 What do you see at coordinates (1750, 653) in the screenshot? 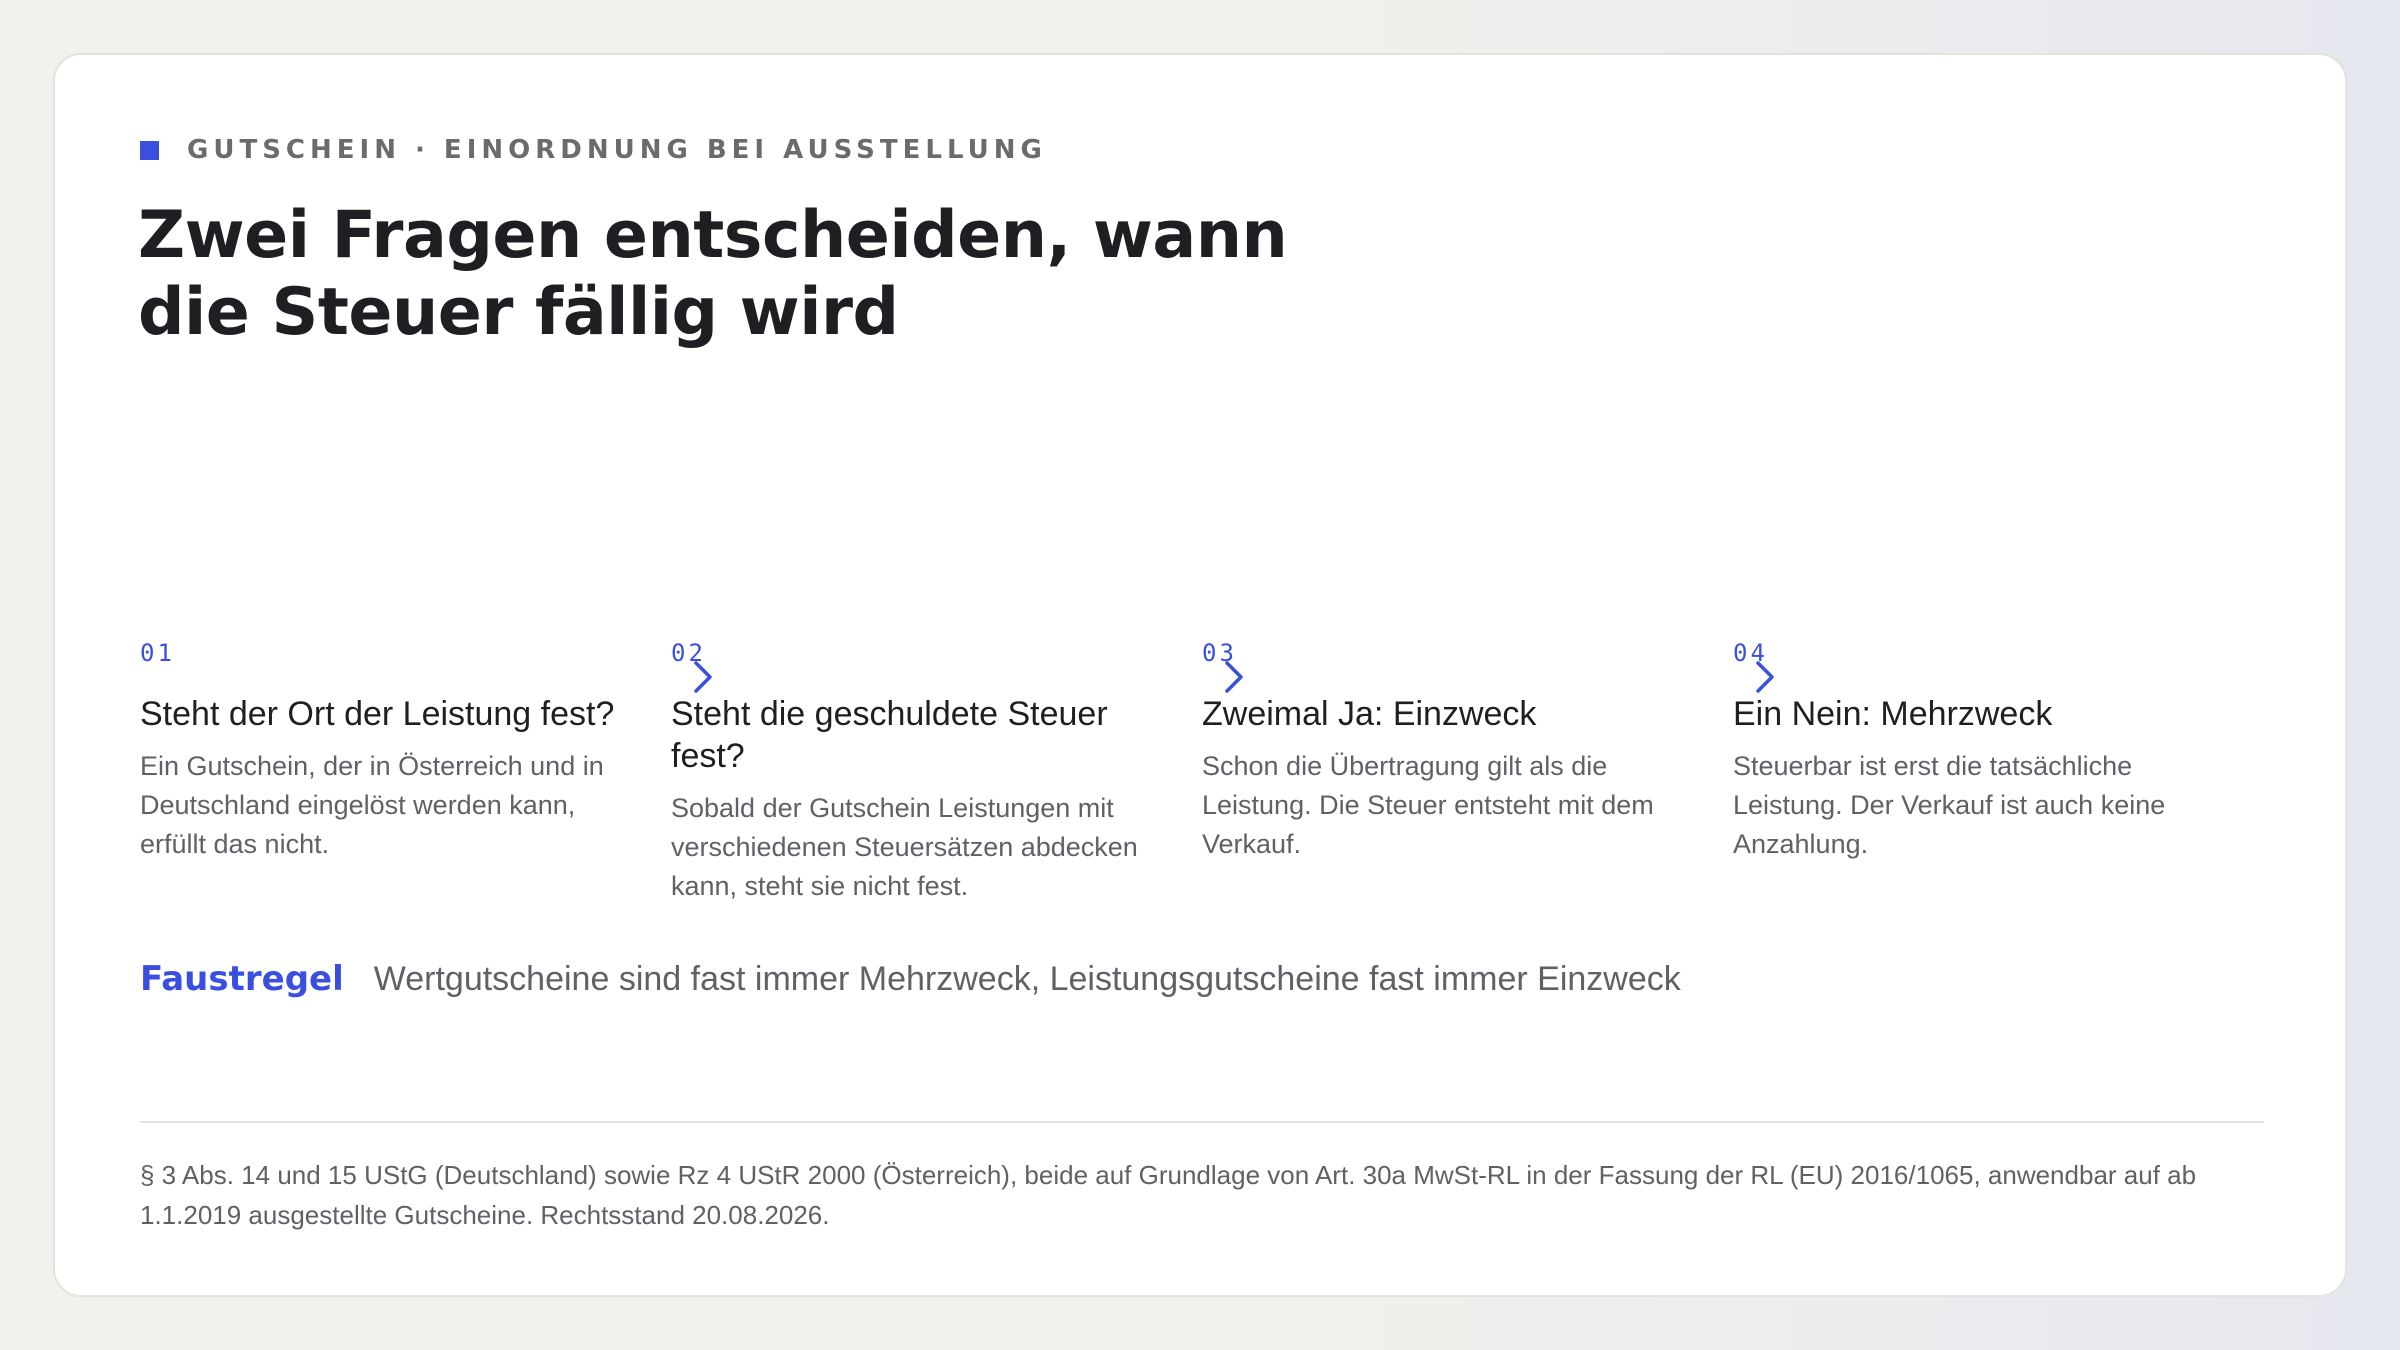
I see `step-number: 04` at bounding box center [1750, 653].